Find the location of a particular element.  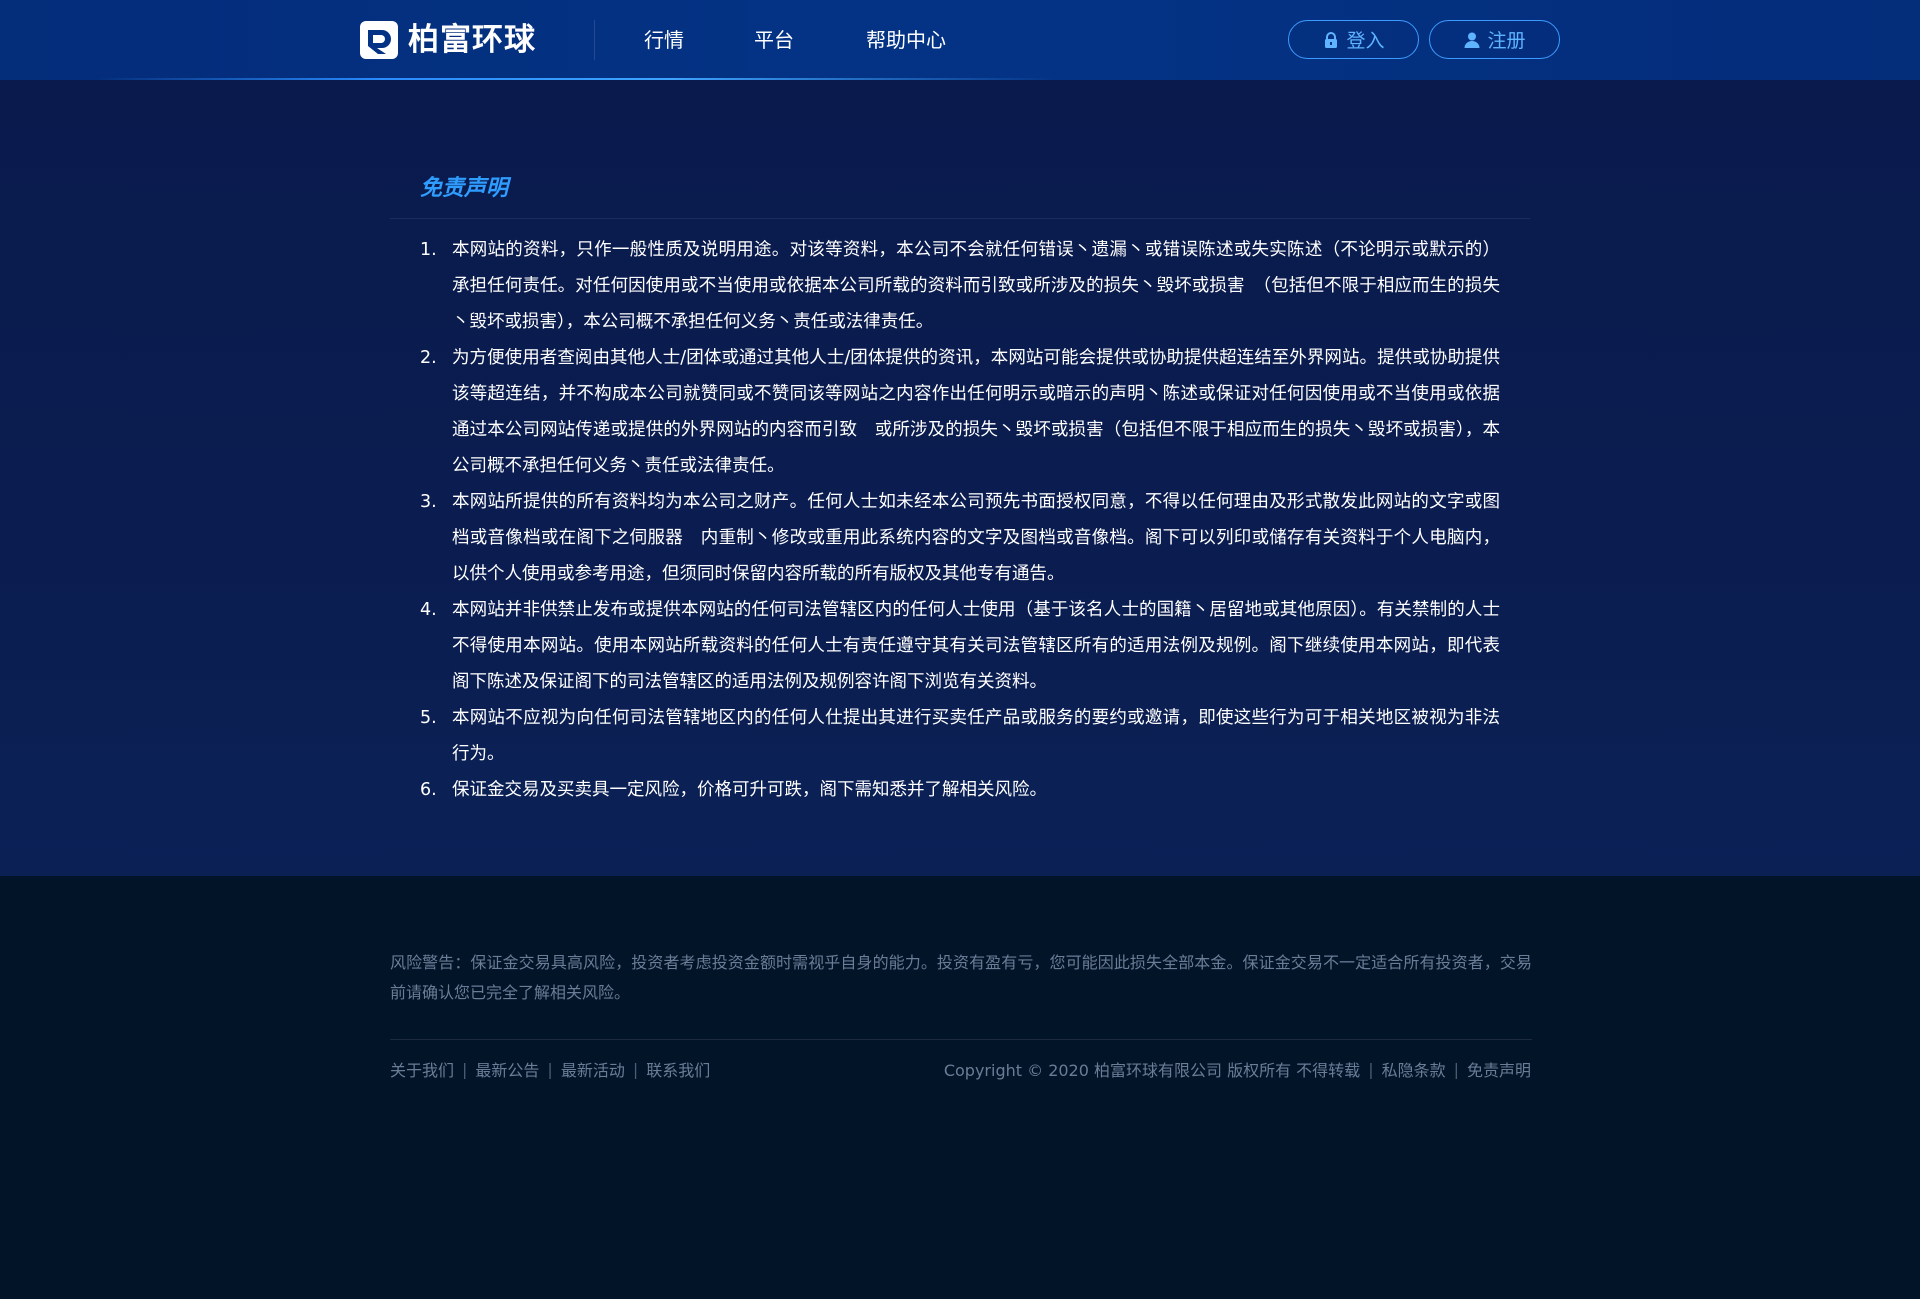

register-button: 注册 is located at coordinates (1494, 39).